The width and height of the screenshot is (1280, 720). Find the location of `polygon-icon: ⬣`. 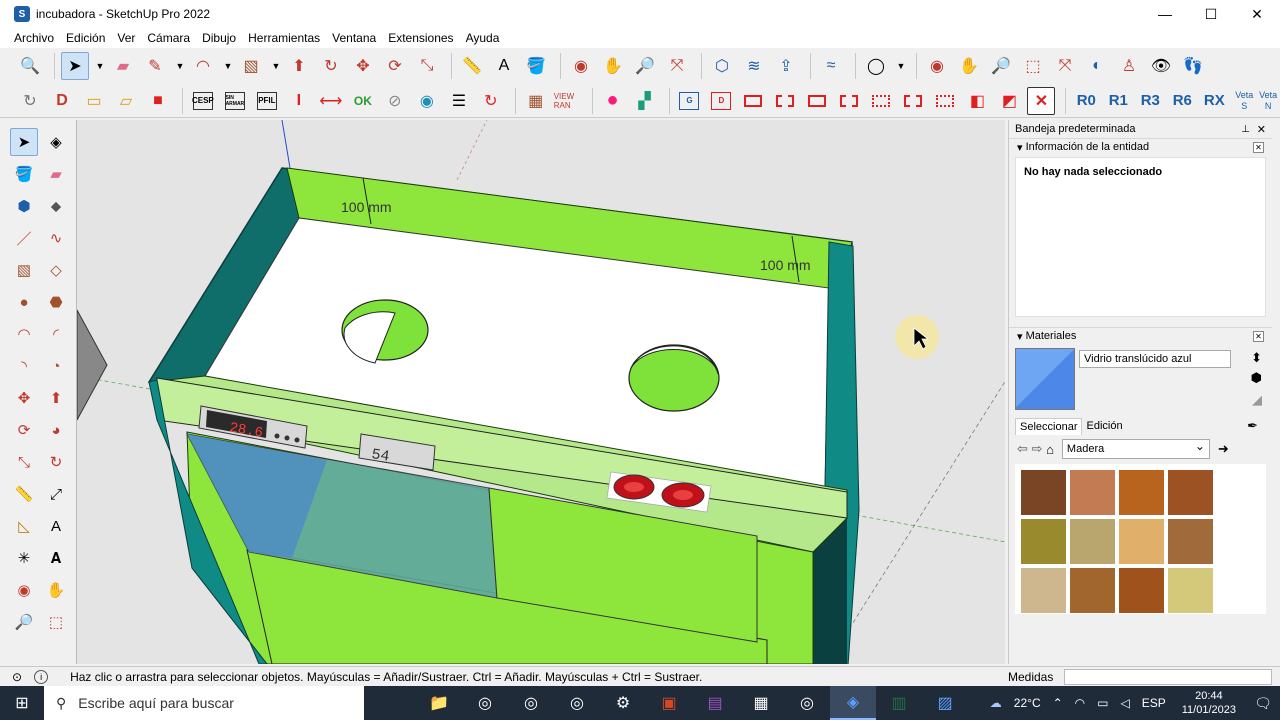

polygon-icon: ⬣ is located at coordinates (56, 302).